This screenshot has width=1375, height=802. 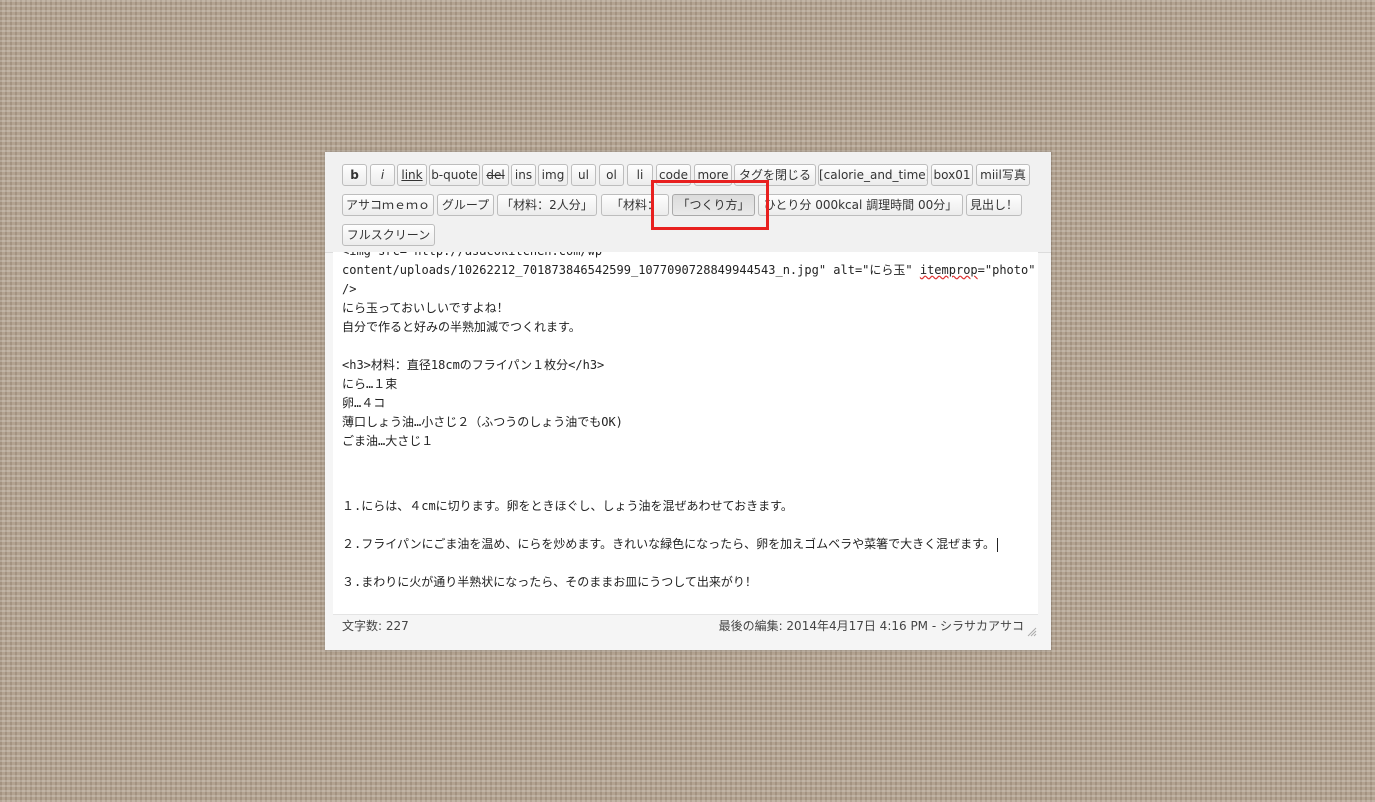 What do you see at coordinates (412, 175) in the screenshot?
I see `link-button: link` at bounding box center [412, 175].